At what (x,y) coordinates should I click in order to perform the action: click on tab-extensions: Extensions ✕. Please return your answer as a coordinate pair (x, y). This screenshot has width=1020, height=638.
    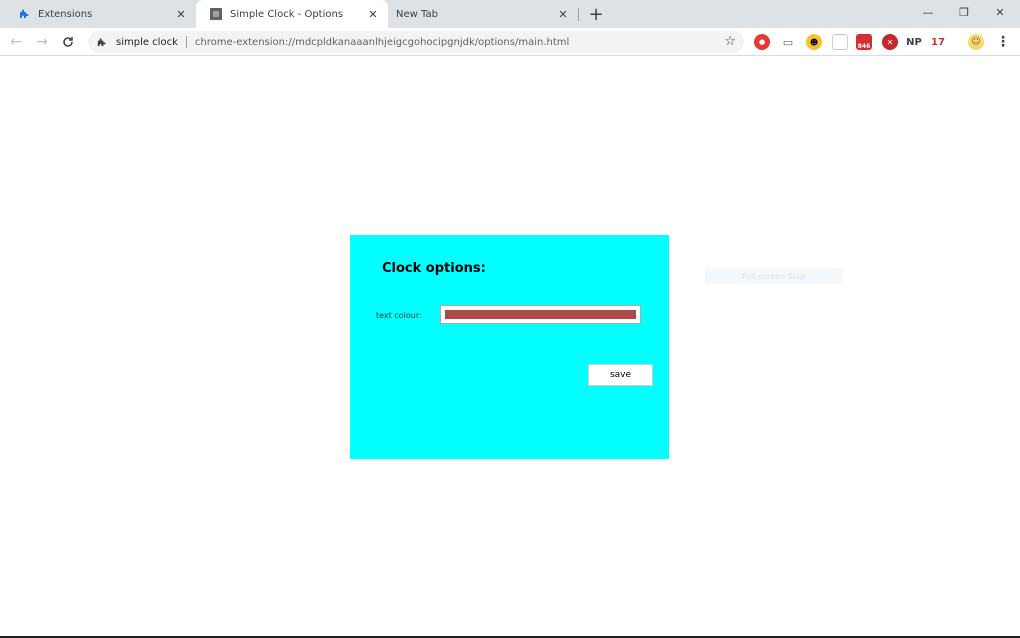
    Looking at the image, I should click on (100, 14).